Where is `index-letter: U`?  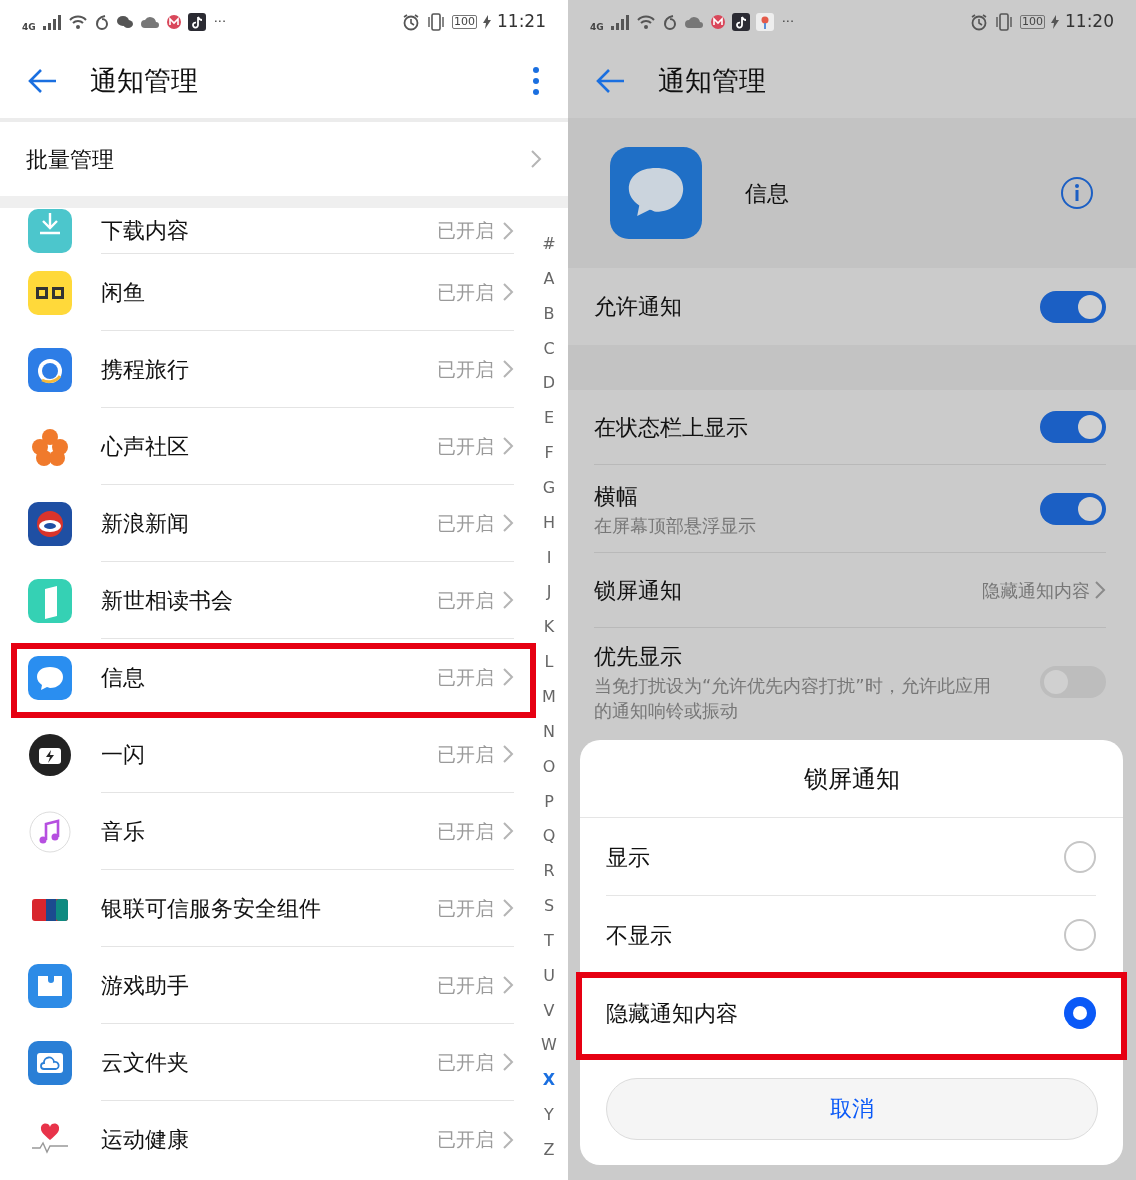
index-letter: U is located at coordinates (549, 975).